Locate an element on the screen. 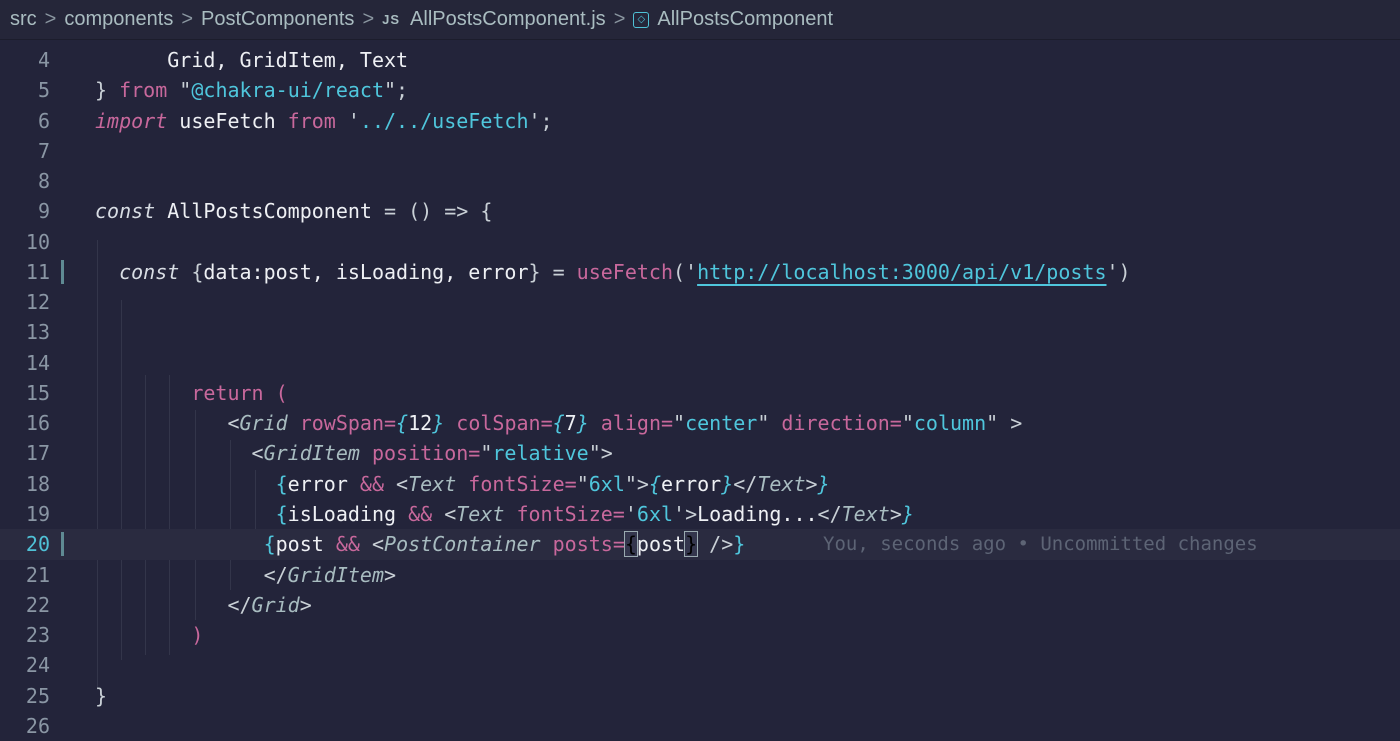 Image resolution: width=1400 pixels, height=741 pixels. code-line: 15 return ( is located at coordinates (700, 393).